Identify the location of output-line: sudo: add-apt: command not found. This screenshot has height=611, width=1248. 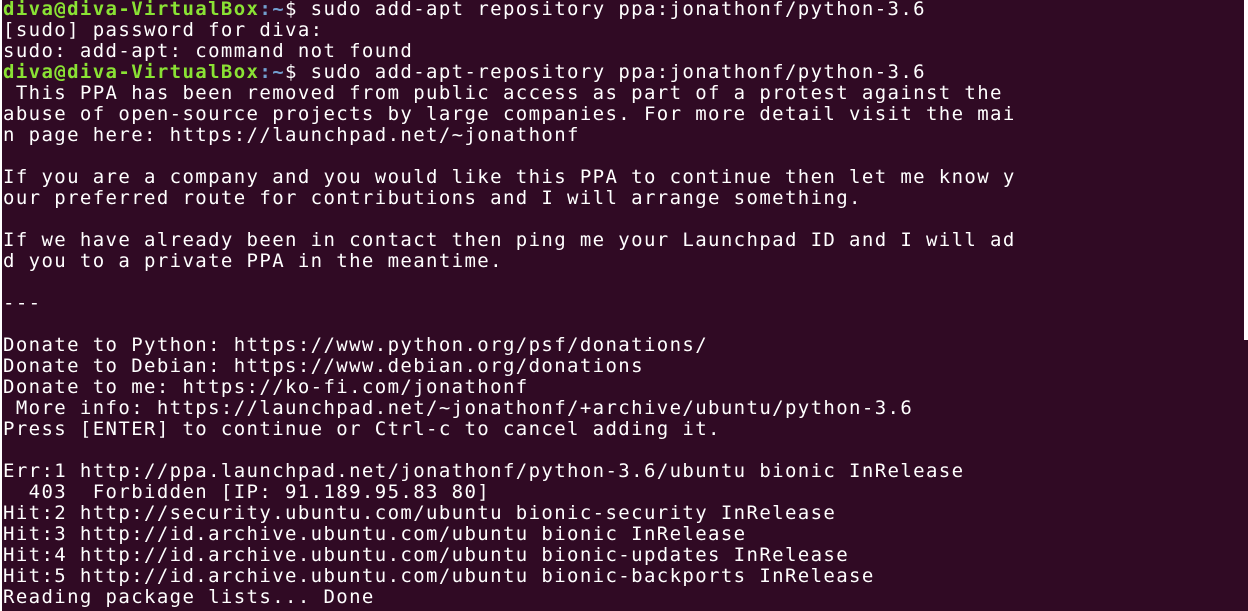
(208, 51).